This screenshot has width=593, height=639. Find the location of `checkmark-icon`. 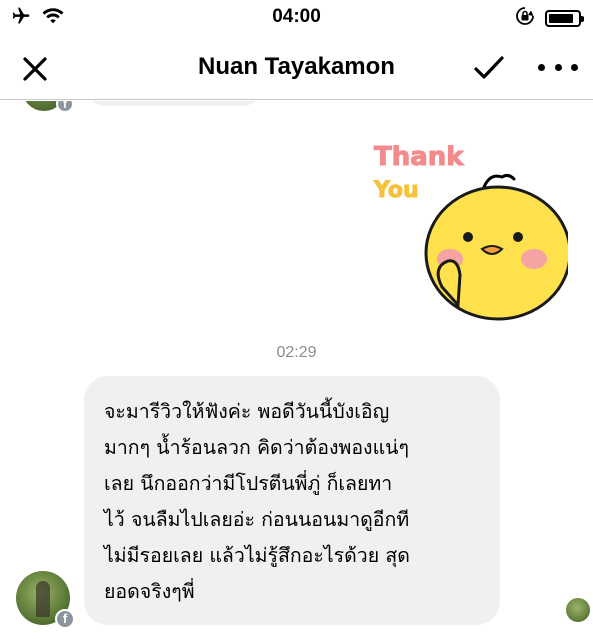

checkmark-icon is located at coordinates (489, 67).